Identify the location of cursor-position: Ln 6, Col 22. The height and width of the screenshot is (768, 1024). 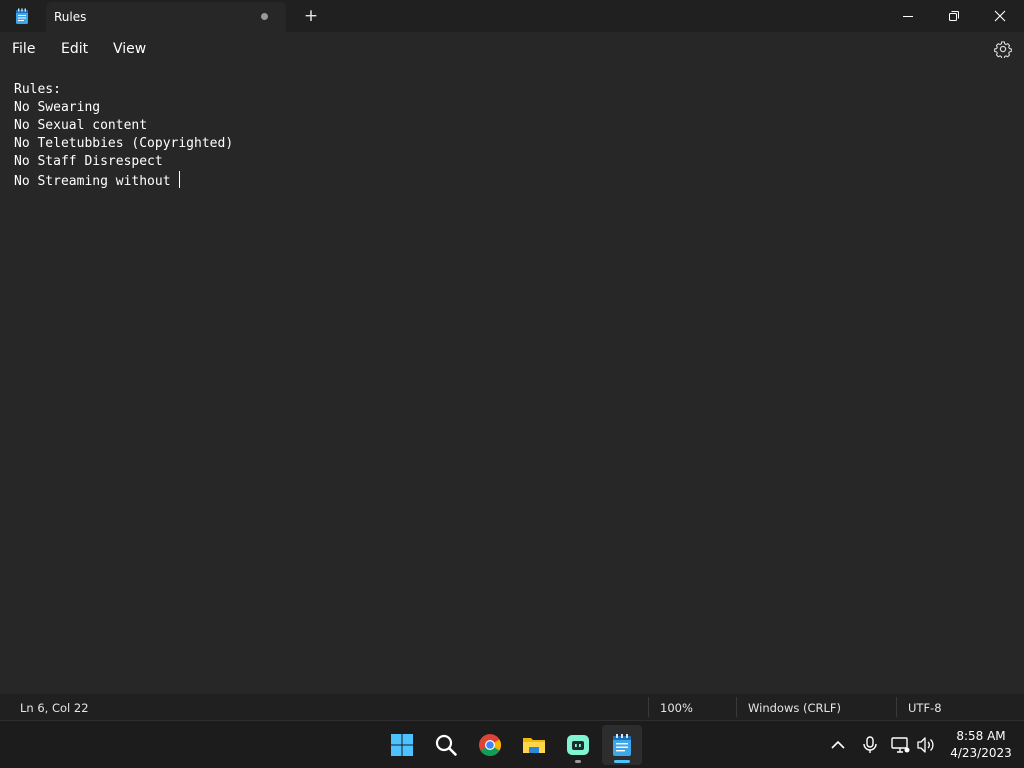
(54, 708).